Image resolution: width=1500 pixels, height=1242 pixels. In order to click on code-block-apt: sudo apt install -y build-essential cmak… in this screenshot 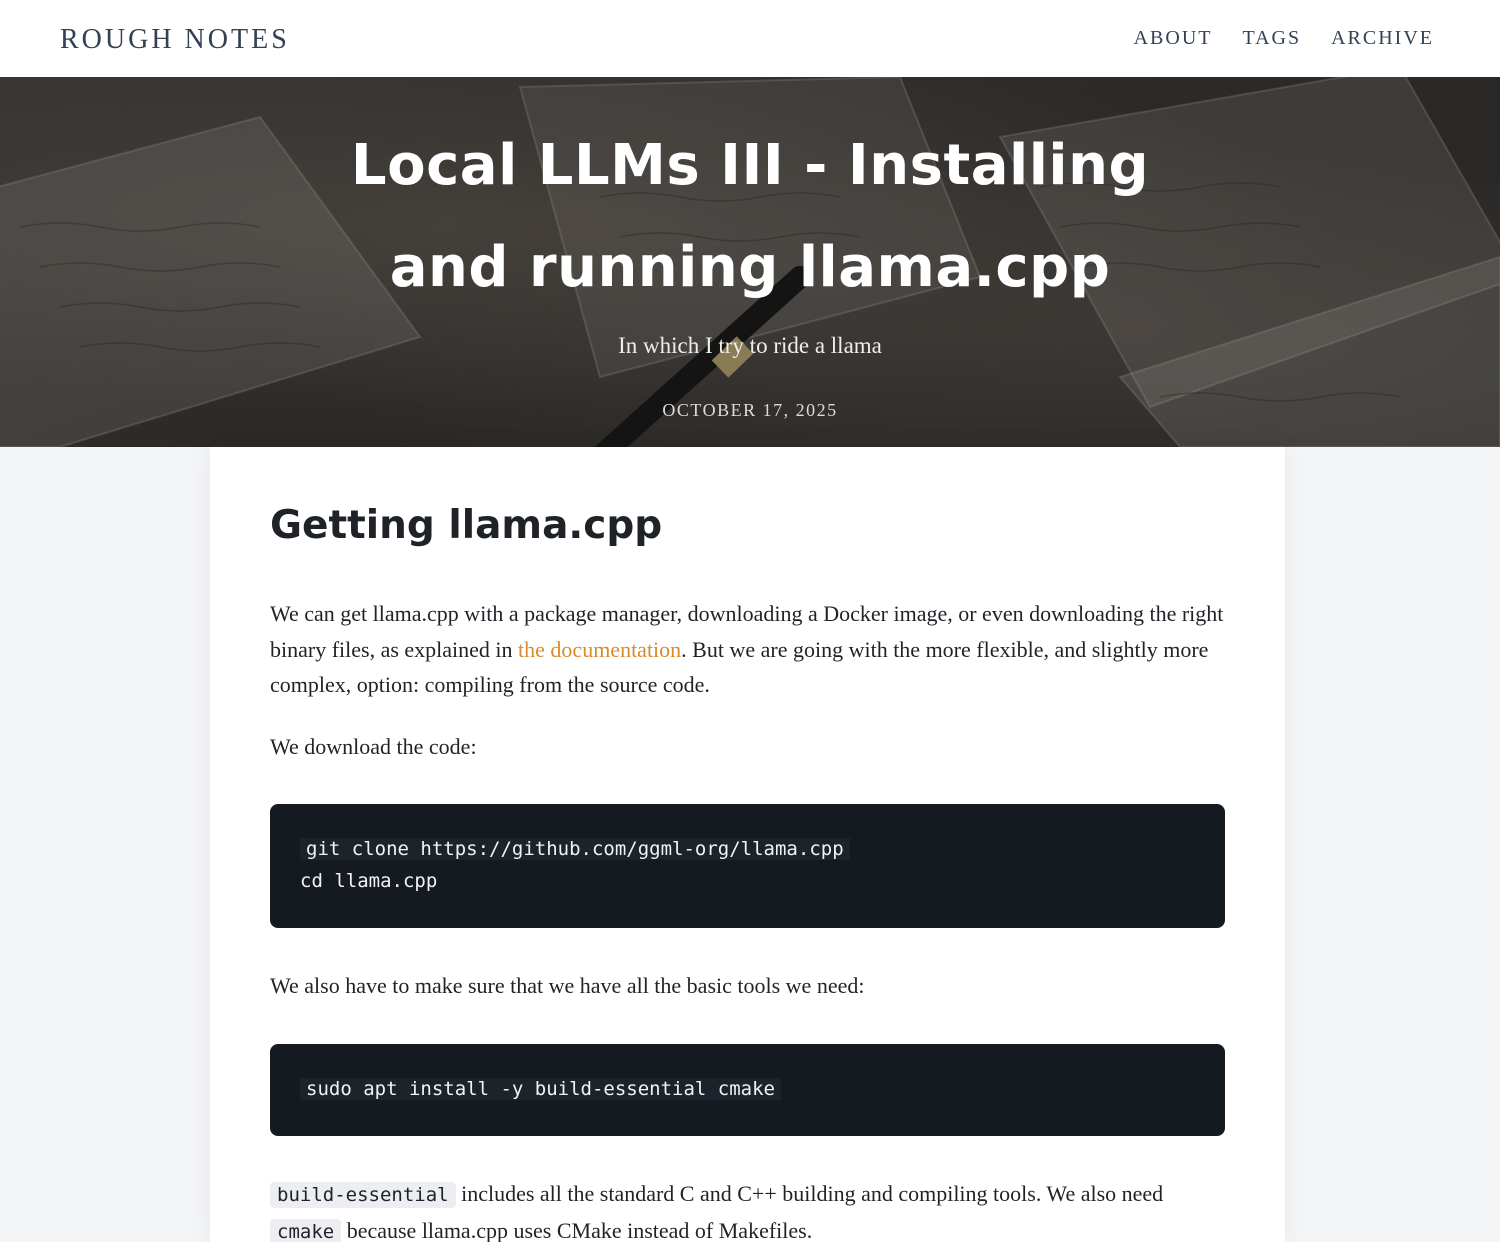, I will do `click(747, 1089)`.